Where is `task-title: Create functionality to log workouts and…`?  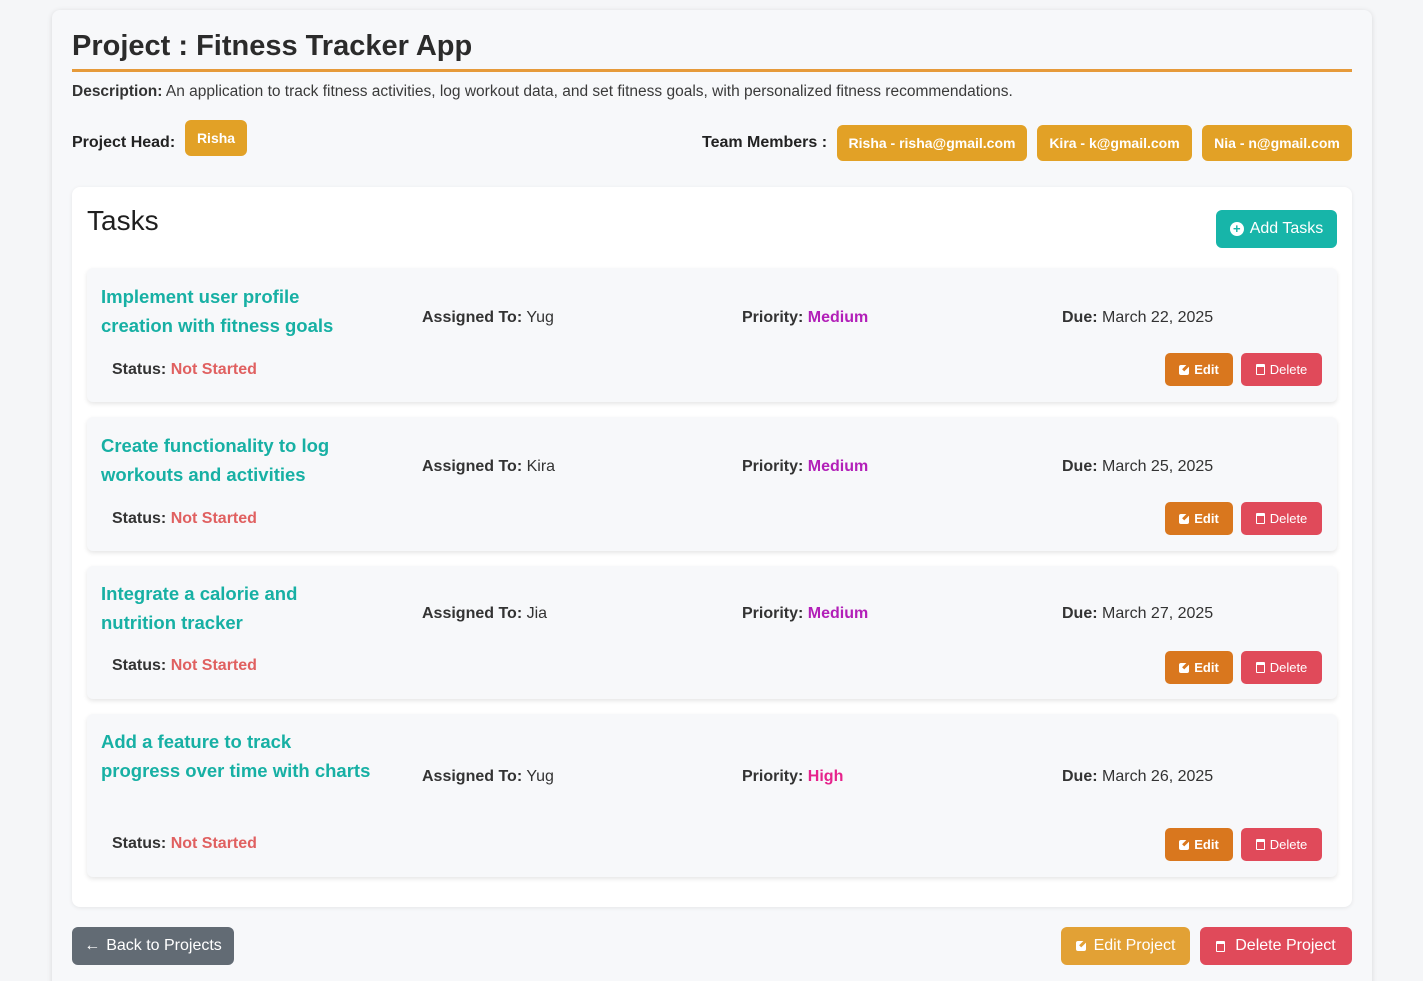 task-title: Create functionality to log workouts and… is located at coordinates (236, 460).